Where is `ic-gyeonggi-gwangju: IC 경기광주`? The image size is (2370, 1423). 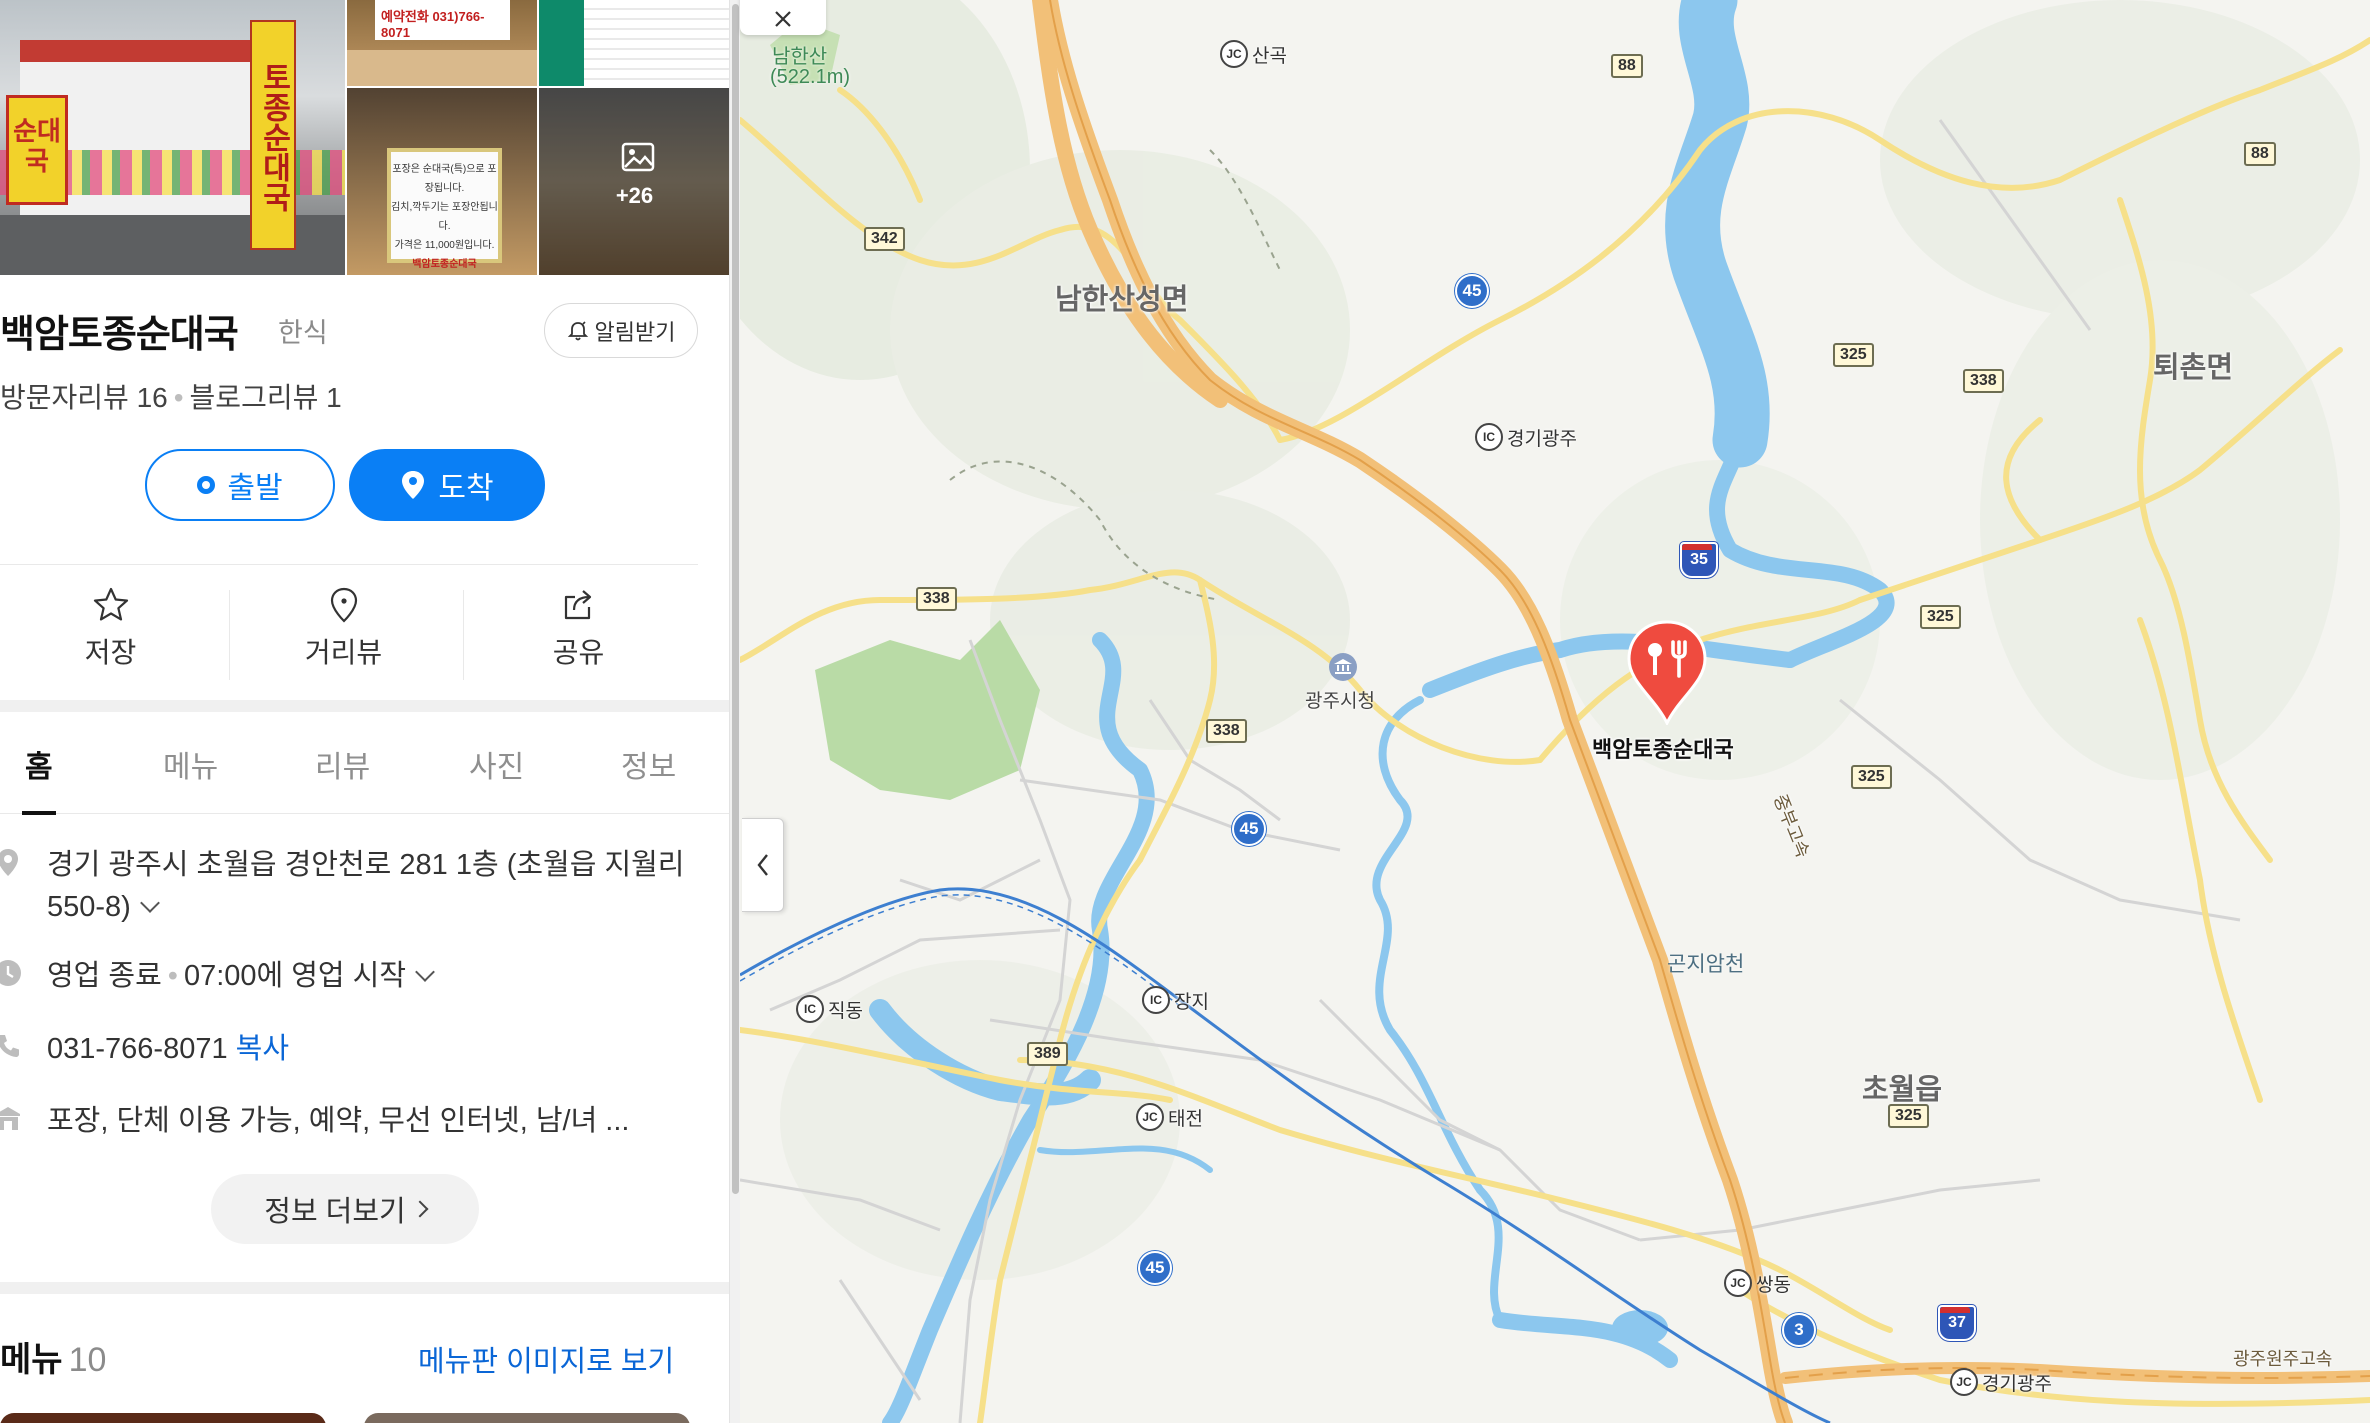 ic-gyeonggi-gwangju: IC 경기광주 is located at coordinates (1526, 437).